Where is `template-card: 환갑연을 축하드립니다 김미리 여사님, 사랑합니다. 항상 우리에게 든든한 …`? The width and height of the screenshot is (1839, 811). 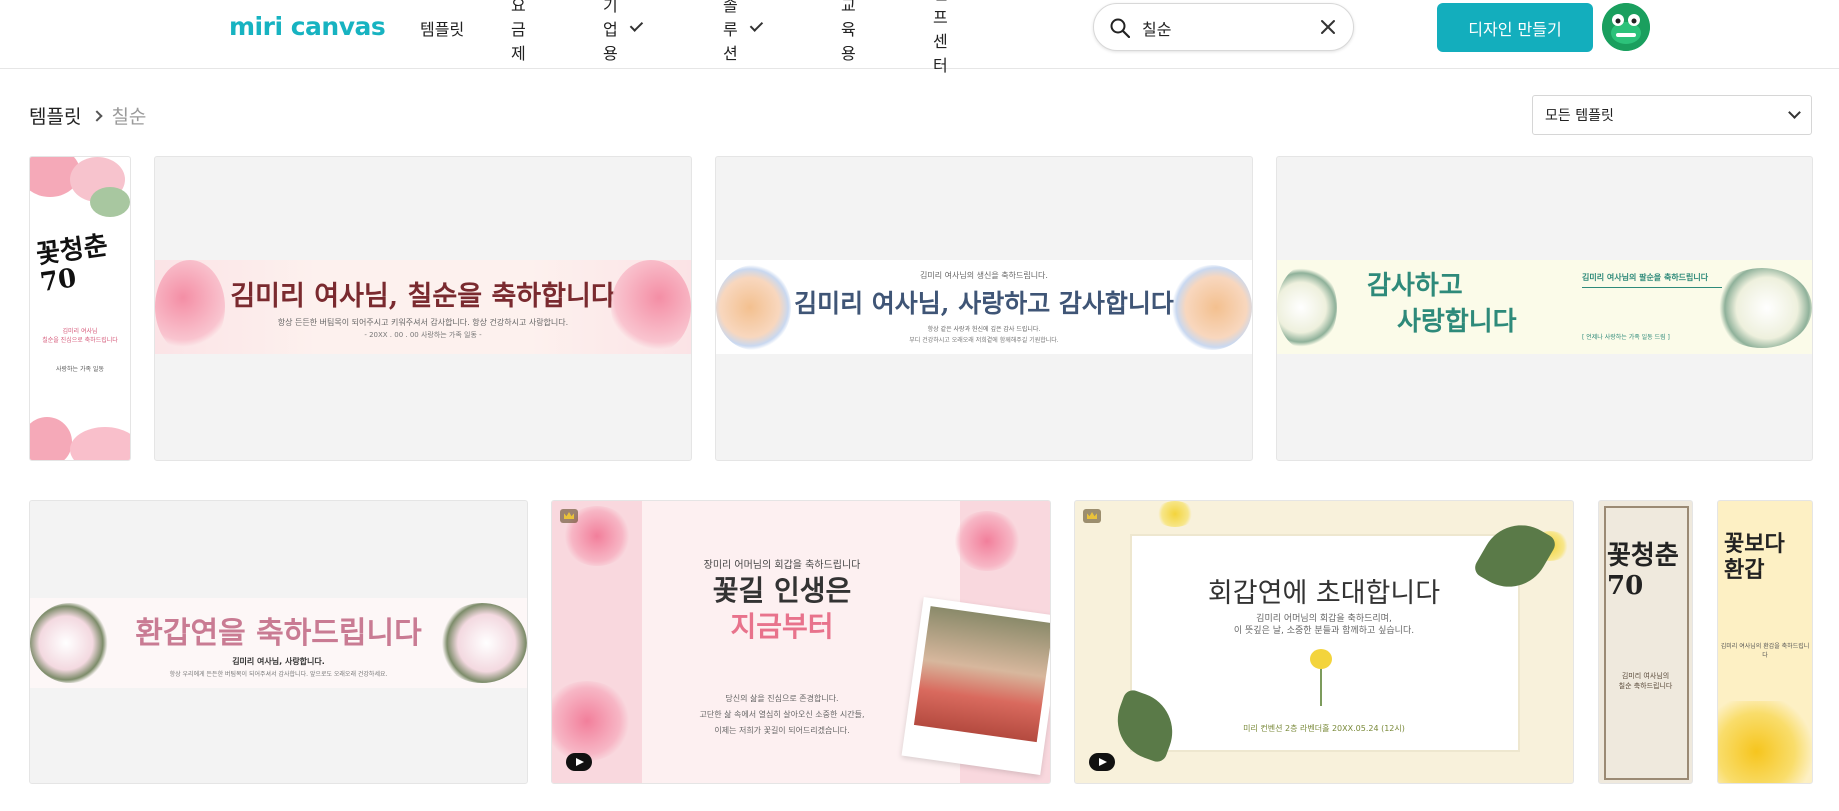
template-card: 환갑연을 축하드립니다 김미리 여사님, 사랑합니다. 항상 우리에게 든든한 … is located at coordinates (278, 642).